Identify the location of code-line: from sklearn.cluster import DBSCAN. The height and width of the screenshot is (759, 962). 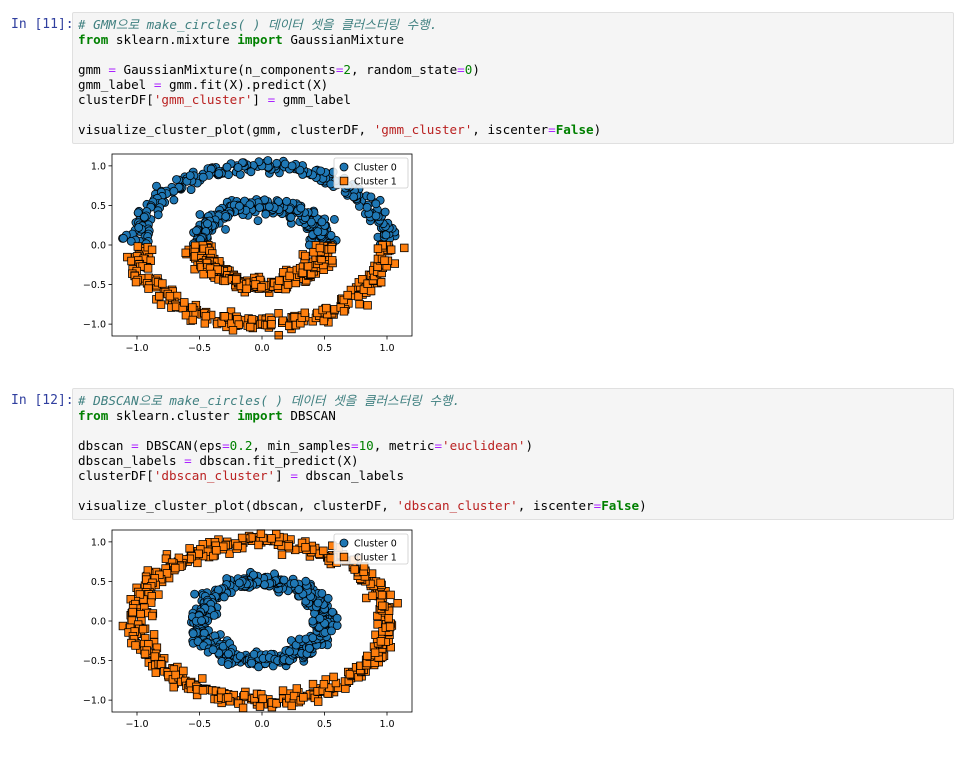
(513, 415).